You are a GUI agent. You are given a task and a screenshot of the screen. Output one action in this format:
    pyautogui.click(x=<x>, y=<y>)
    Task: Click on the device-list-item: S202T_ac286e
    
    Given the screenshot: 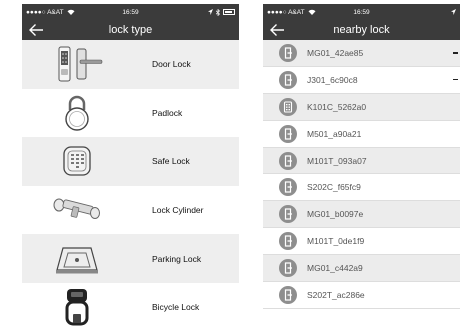 What is the action you would take?
    pyautogui.click(x=361, y=295)
    